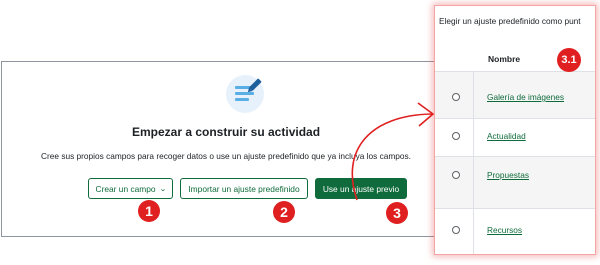  What do you see at coordinates (508, 175) in the screenshot?
I see `preset-link: Propuestas` at bounding box center [508, 175].